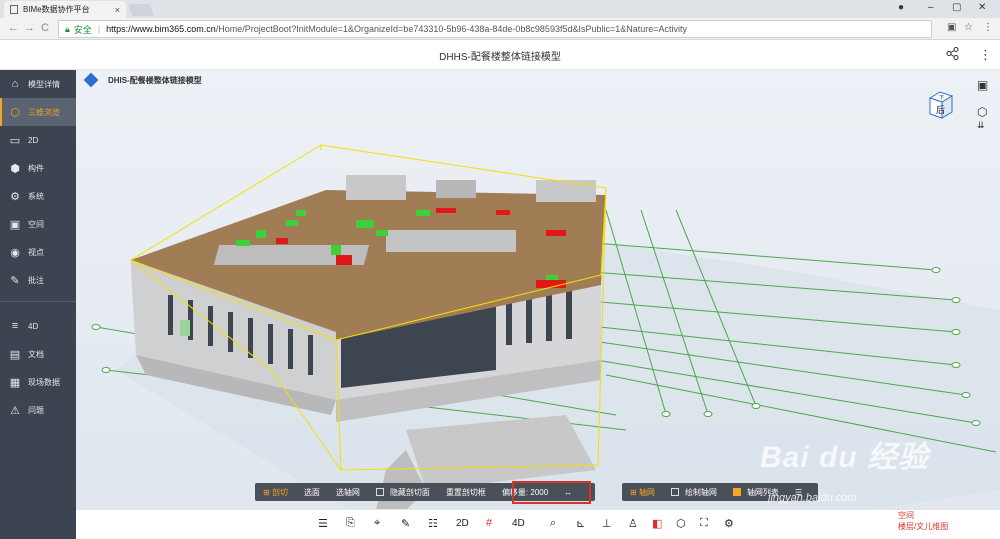 Image resolution: width=1000 pixels, height=539 pixels. Describe the element at coordinates (117, 10) in the screenshot. I see `tab-close-icon: ×` at that location.